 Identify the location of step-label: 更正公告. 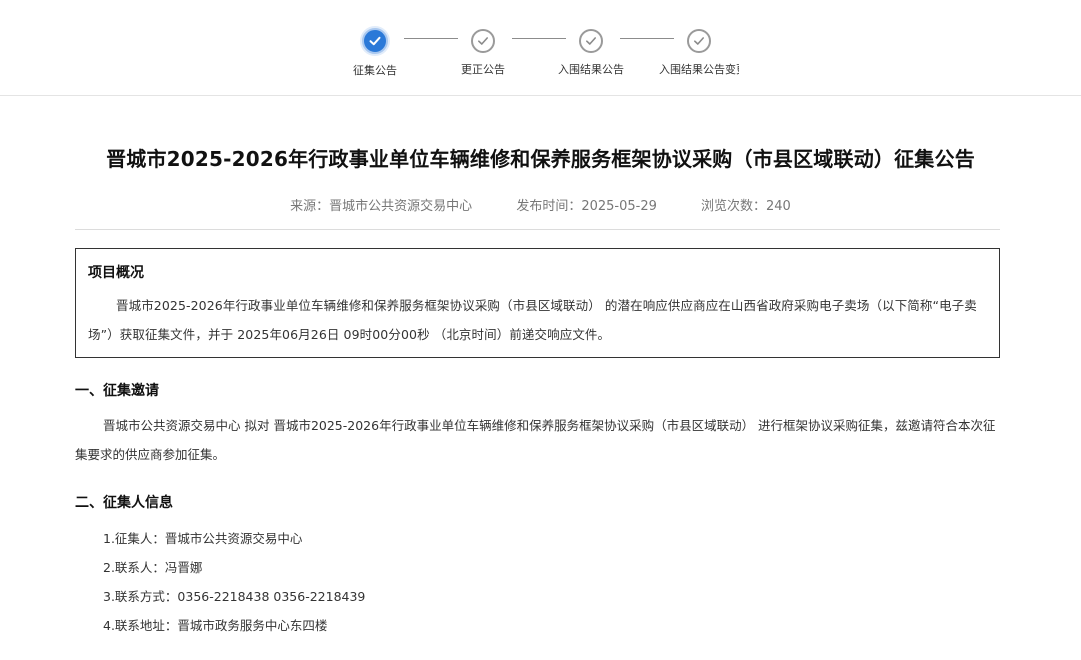
(483, 69).